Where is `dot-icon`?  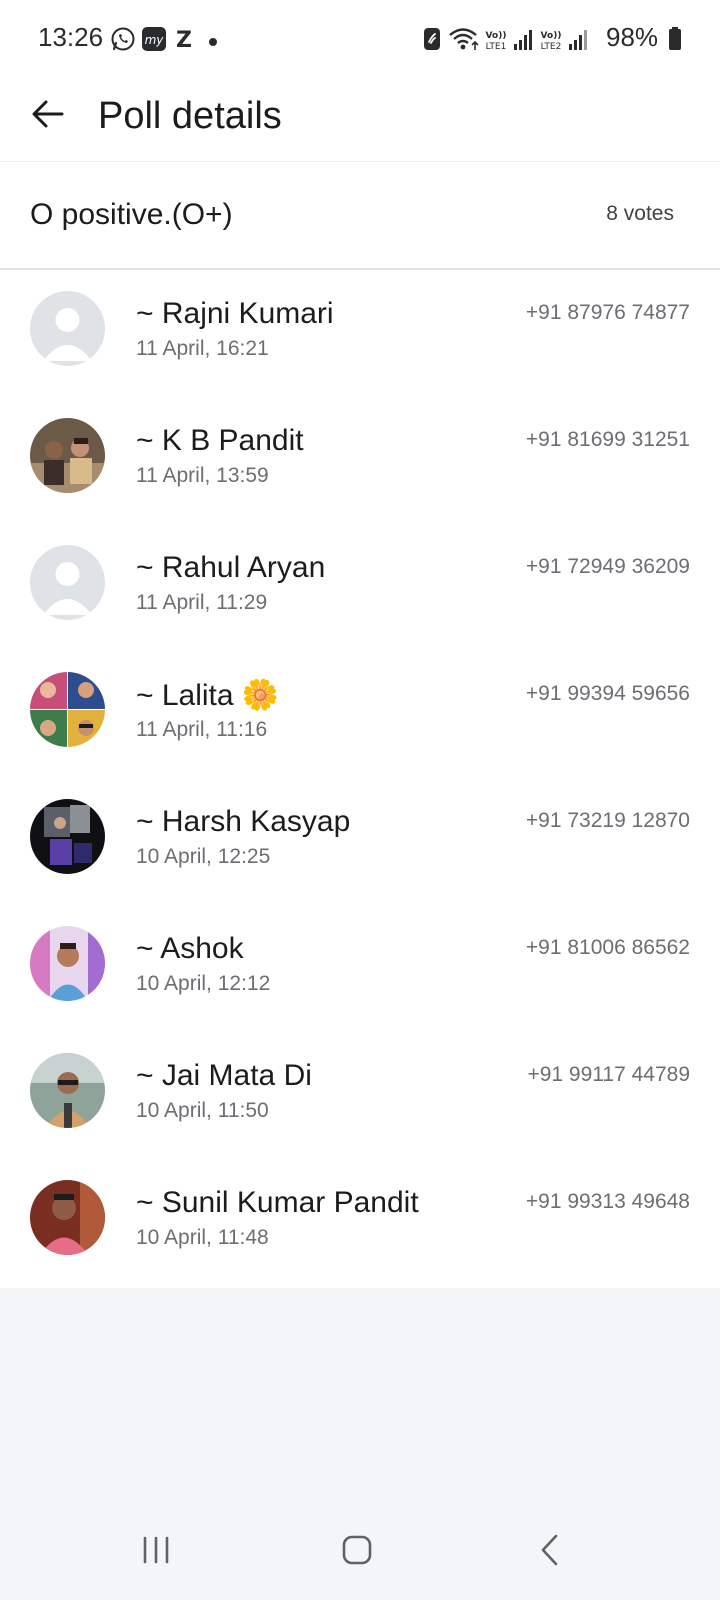 dot-icon is located at coordinates (213, 43).